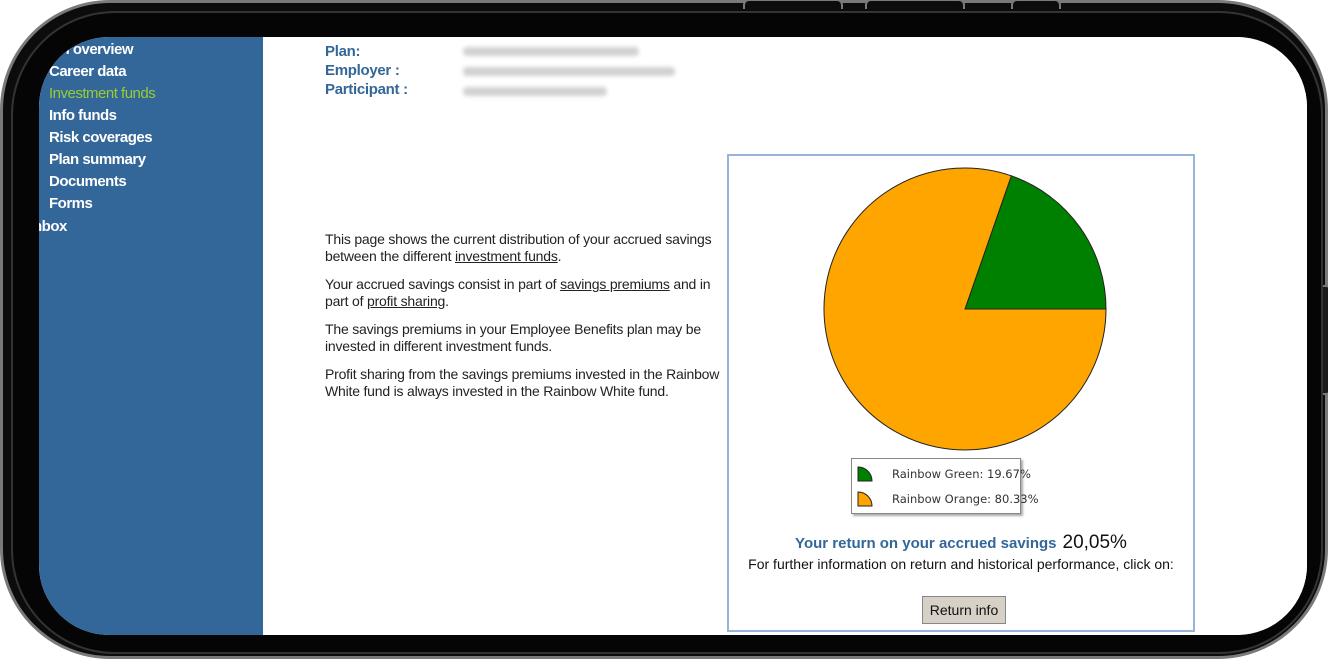  What do you see at coordinates (506, 256) in the screenshot?
I see `investment-funds-link: investment funds` at bounding box center [506, 256].